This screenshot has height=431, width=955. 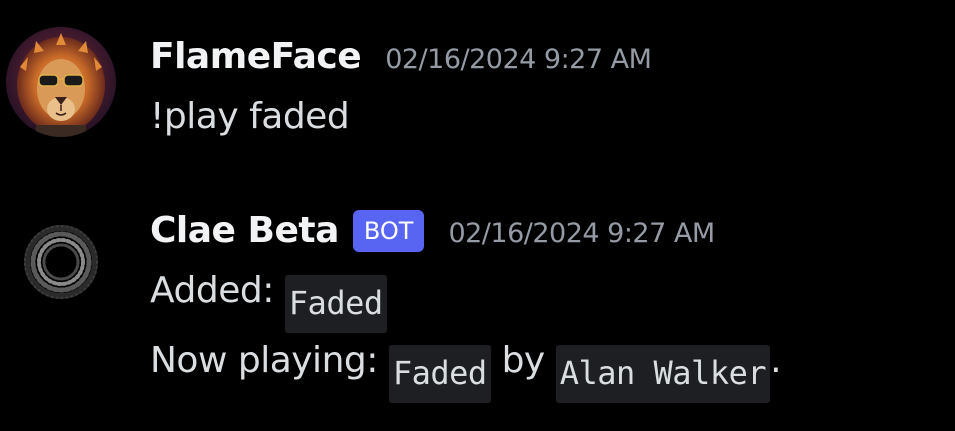 What do you see at coordinates (217, 290) in the screenshot?
I see `added-prefix: Added:` at bounding box center [217, 290].